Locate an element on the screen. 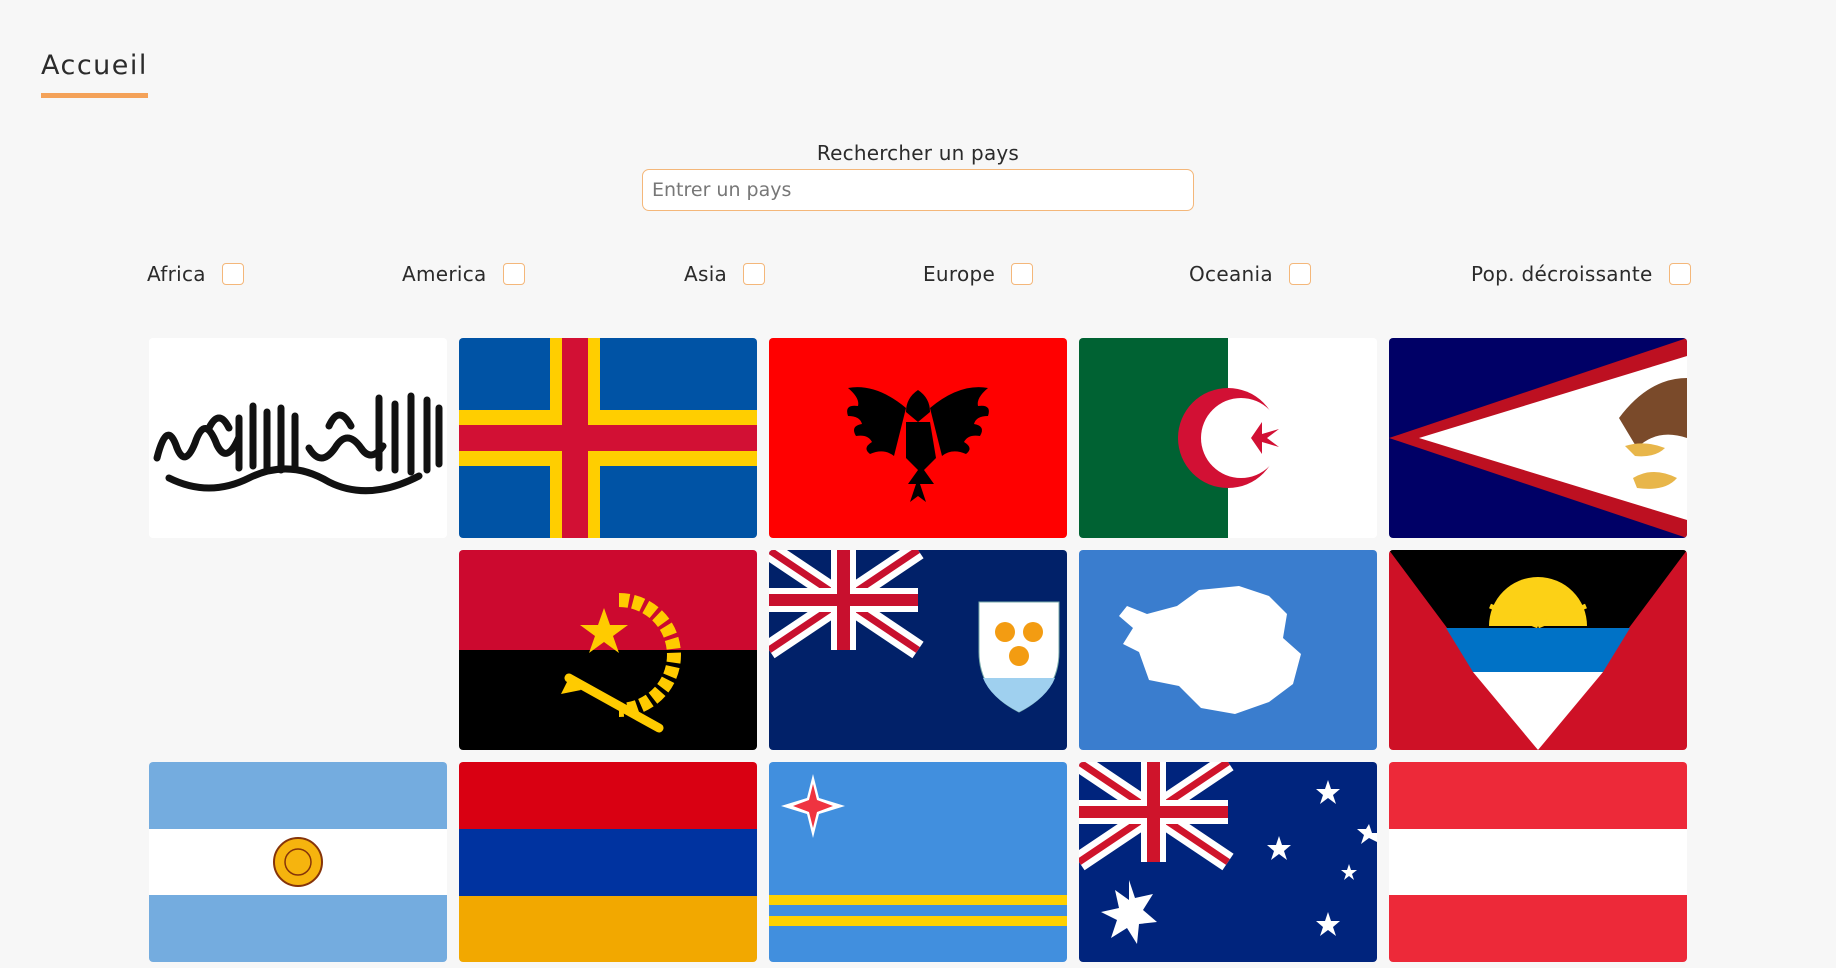  australia-flag-icon is located at coordinates (1228, 862).